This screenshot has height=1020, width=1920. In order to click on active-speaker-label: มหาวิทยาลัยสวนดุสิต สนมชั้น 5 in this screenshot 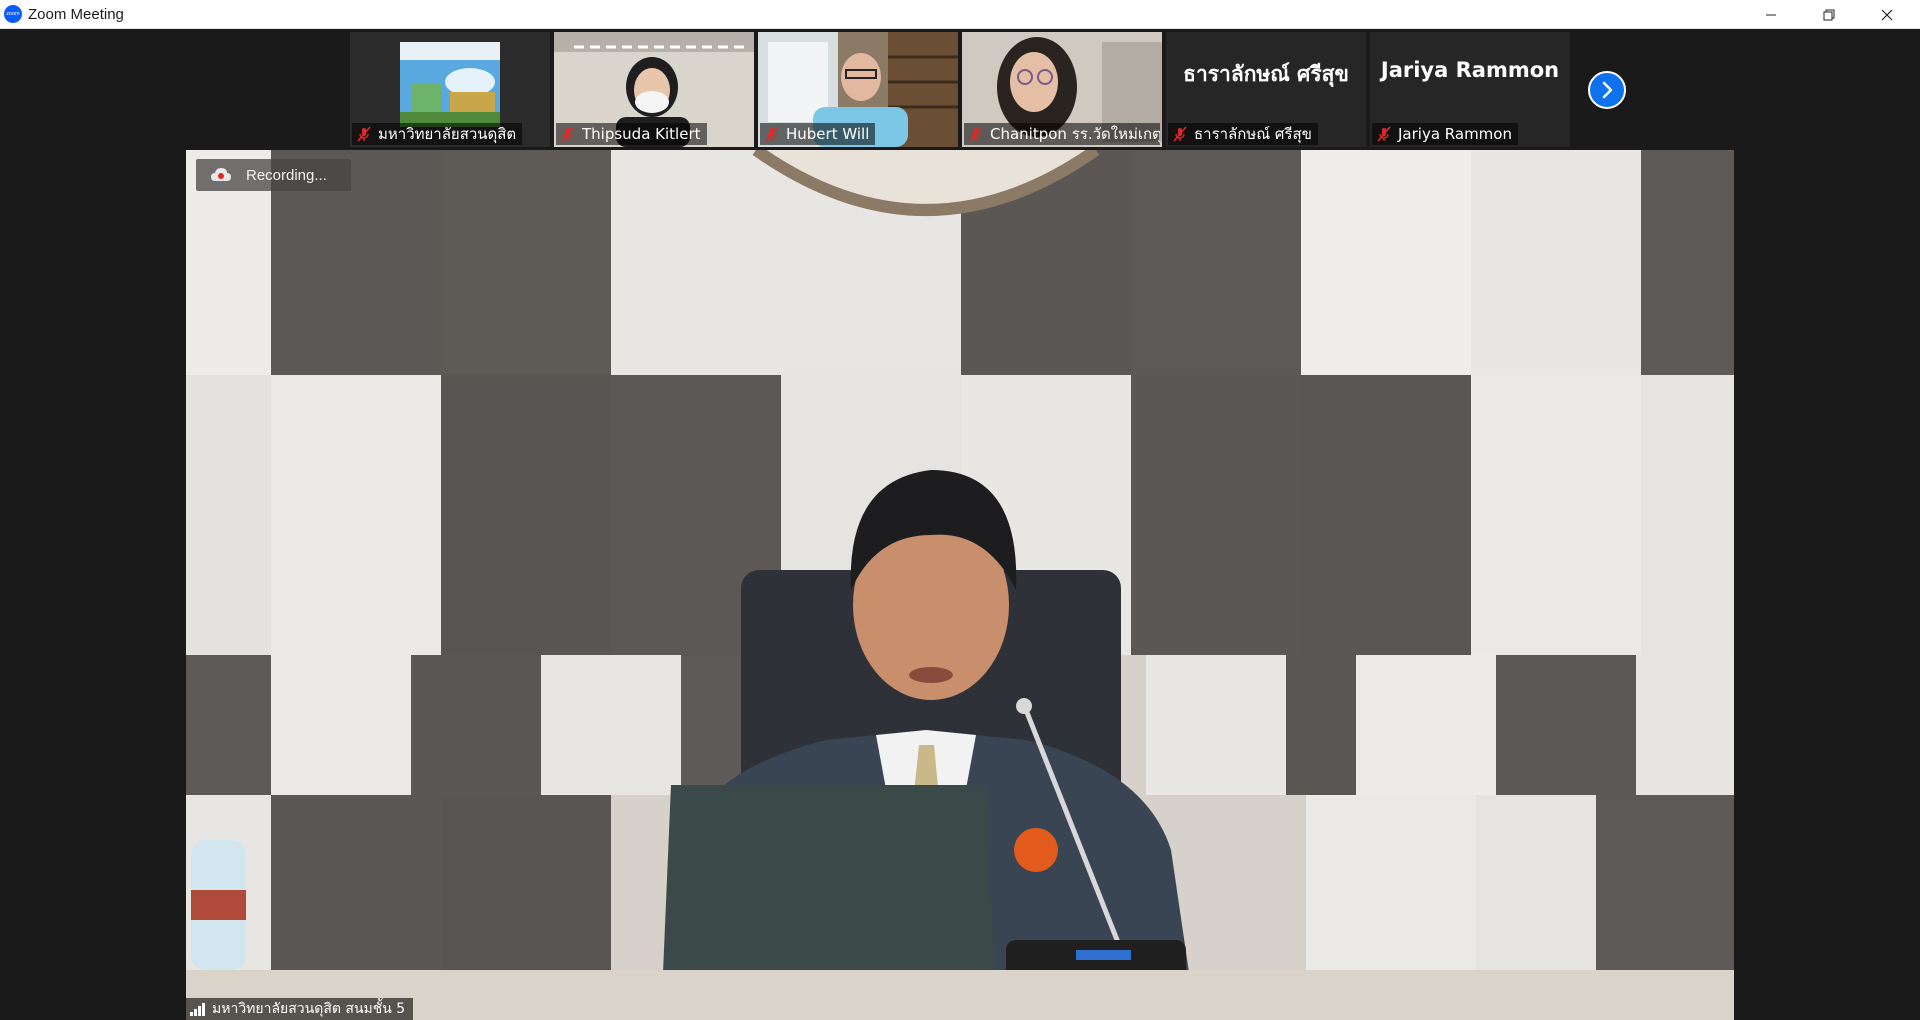, I will do `click(300, 1009)`.